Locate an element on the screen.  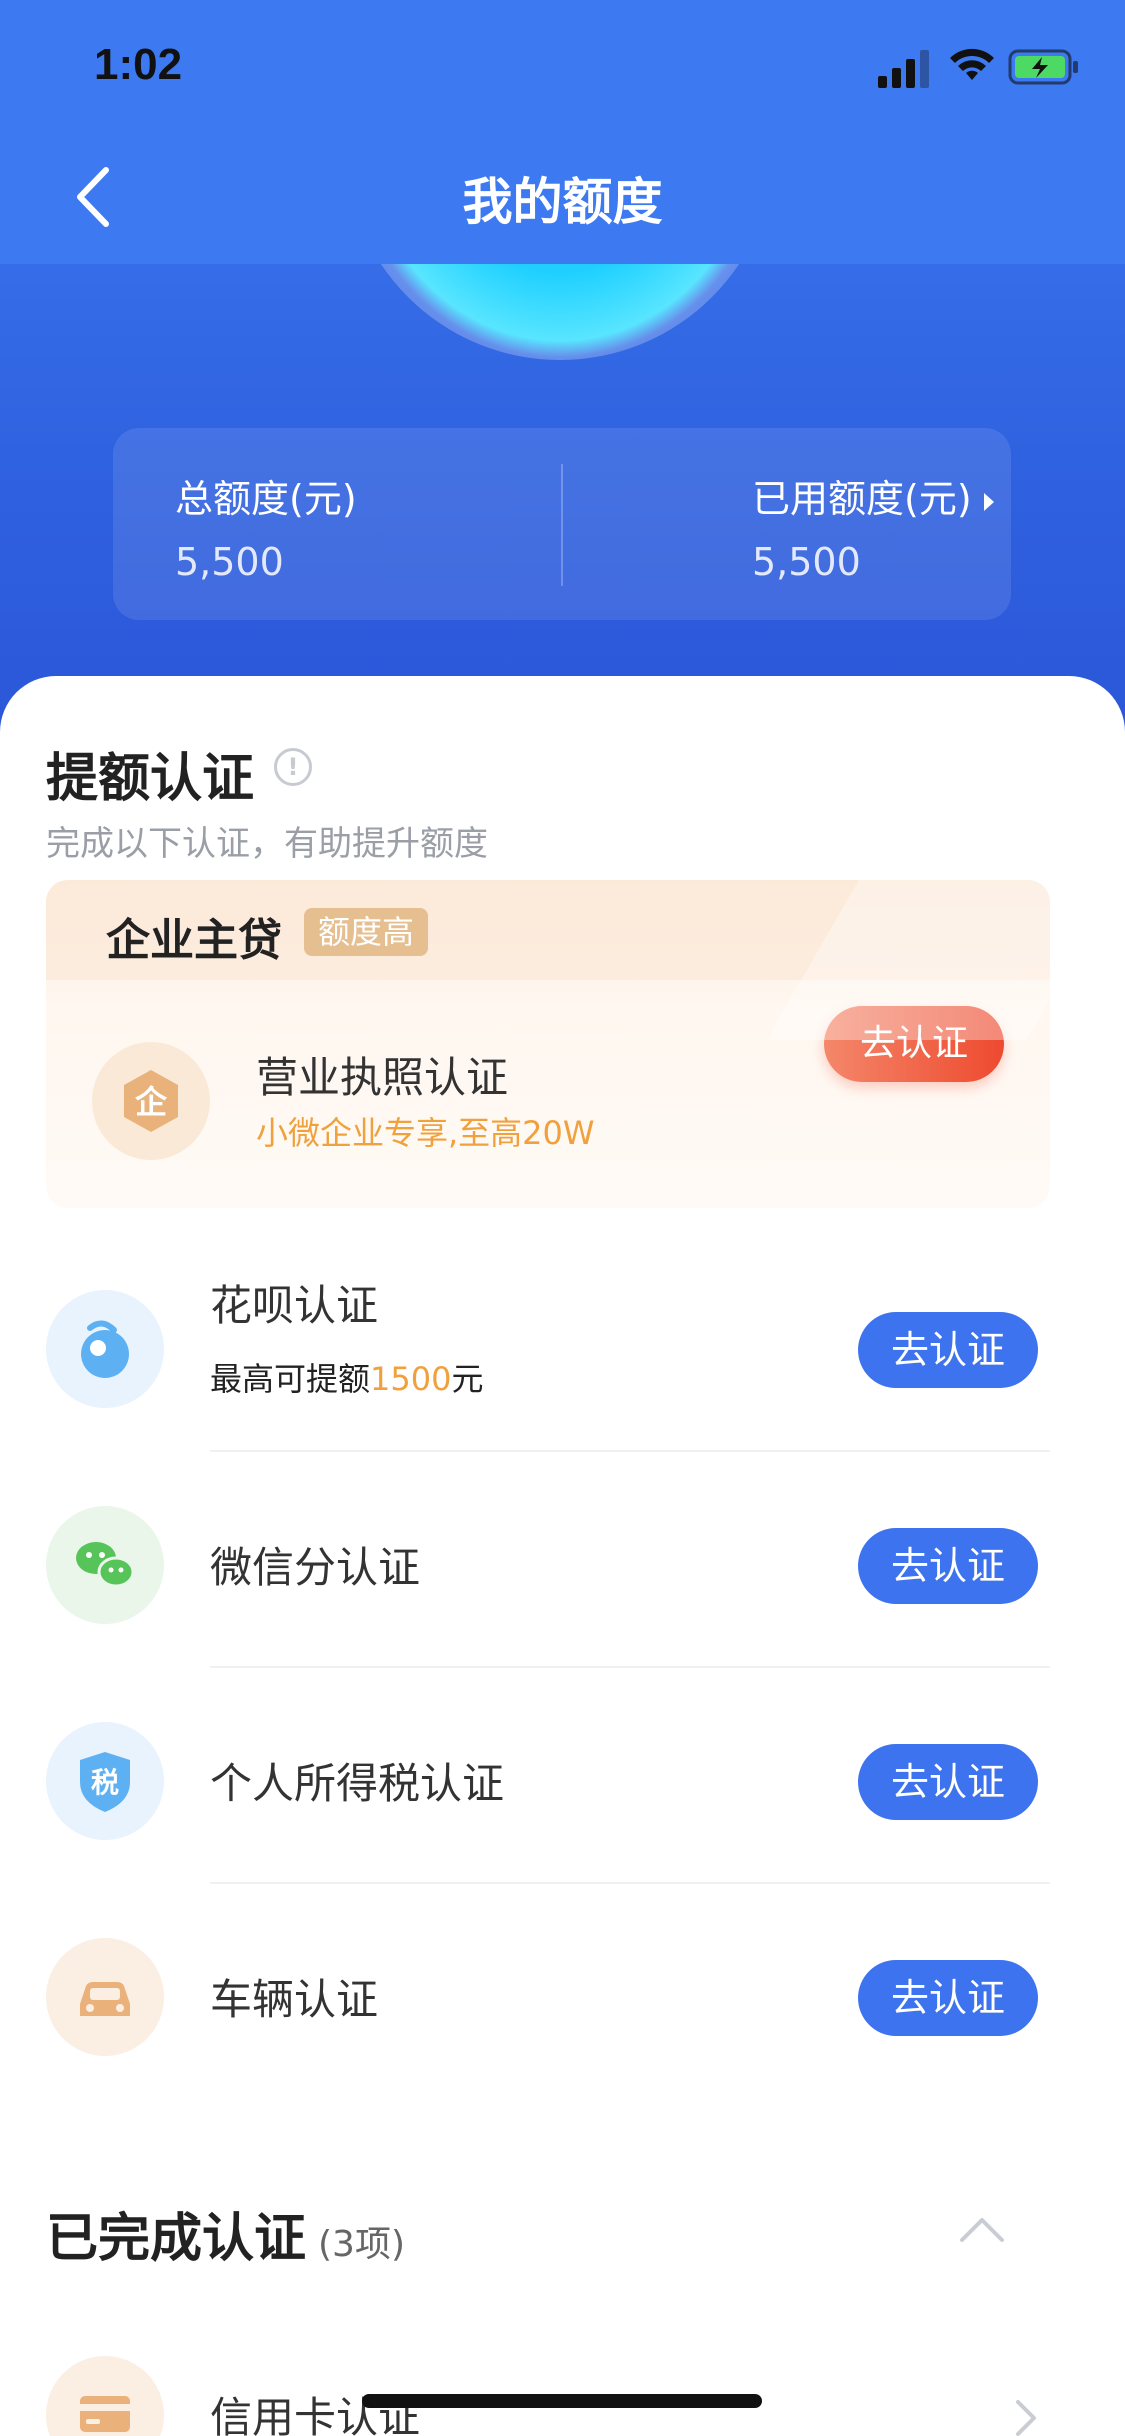
caret-right-icon is located at coordinates (988, 501).